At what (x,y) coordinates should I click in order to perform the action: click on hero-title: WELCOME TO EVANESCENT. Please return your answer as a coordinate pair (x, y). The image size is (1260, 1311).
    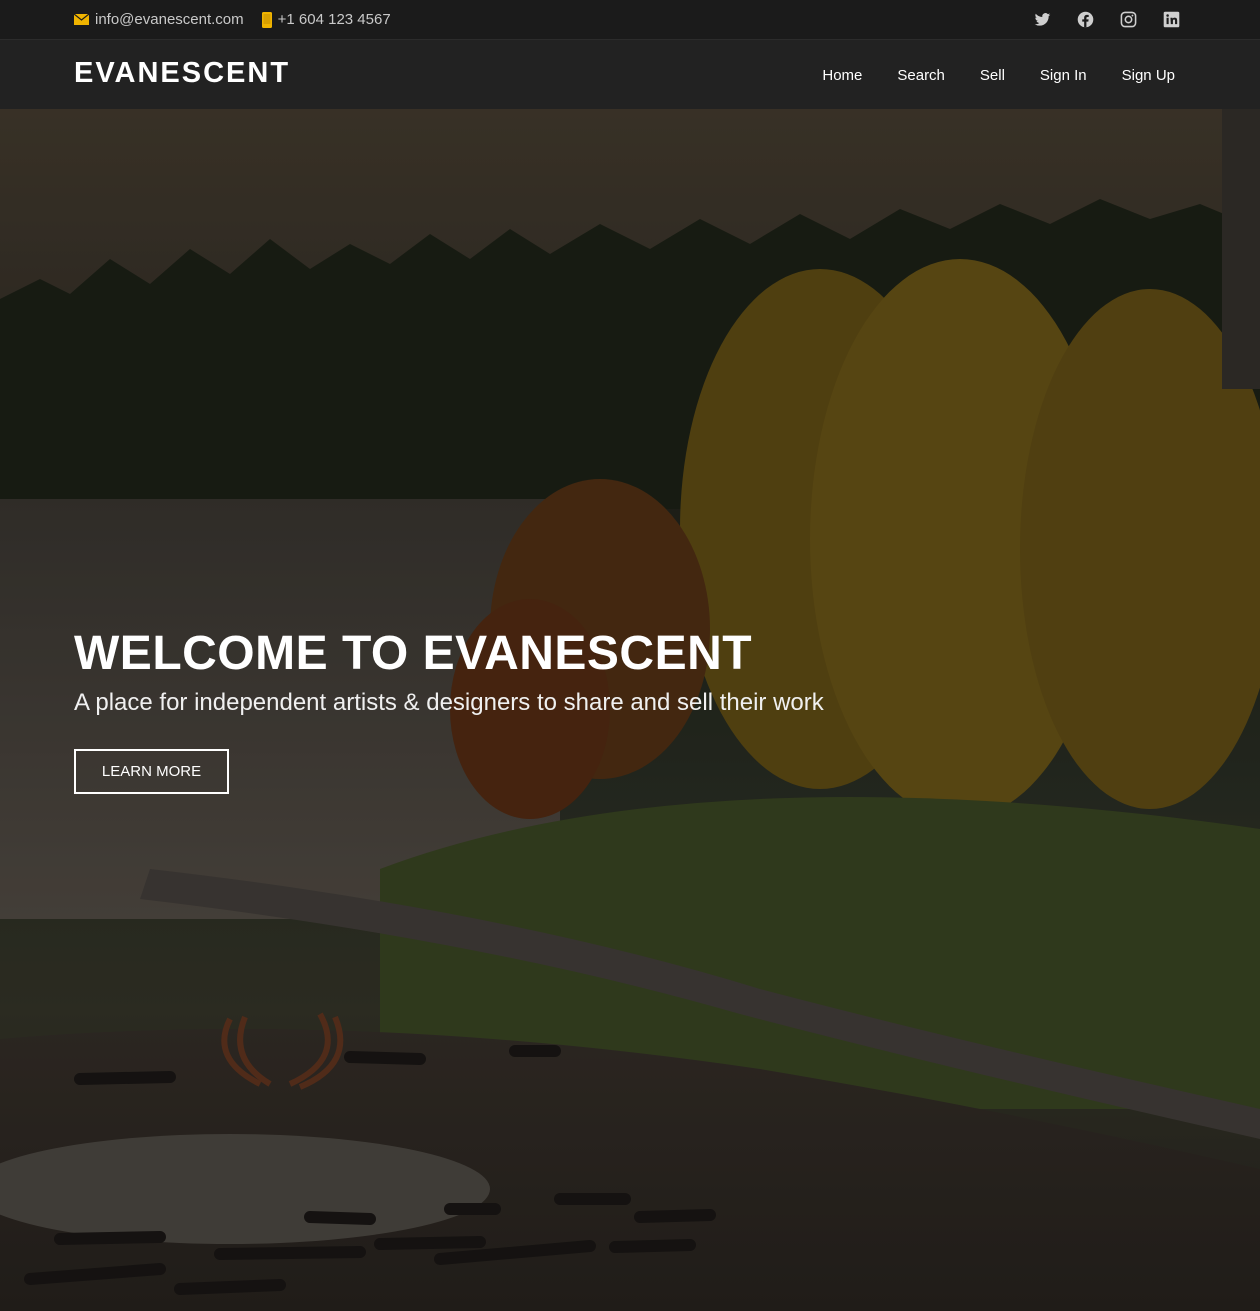
    Looking at the image, I should click on (413, 653).